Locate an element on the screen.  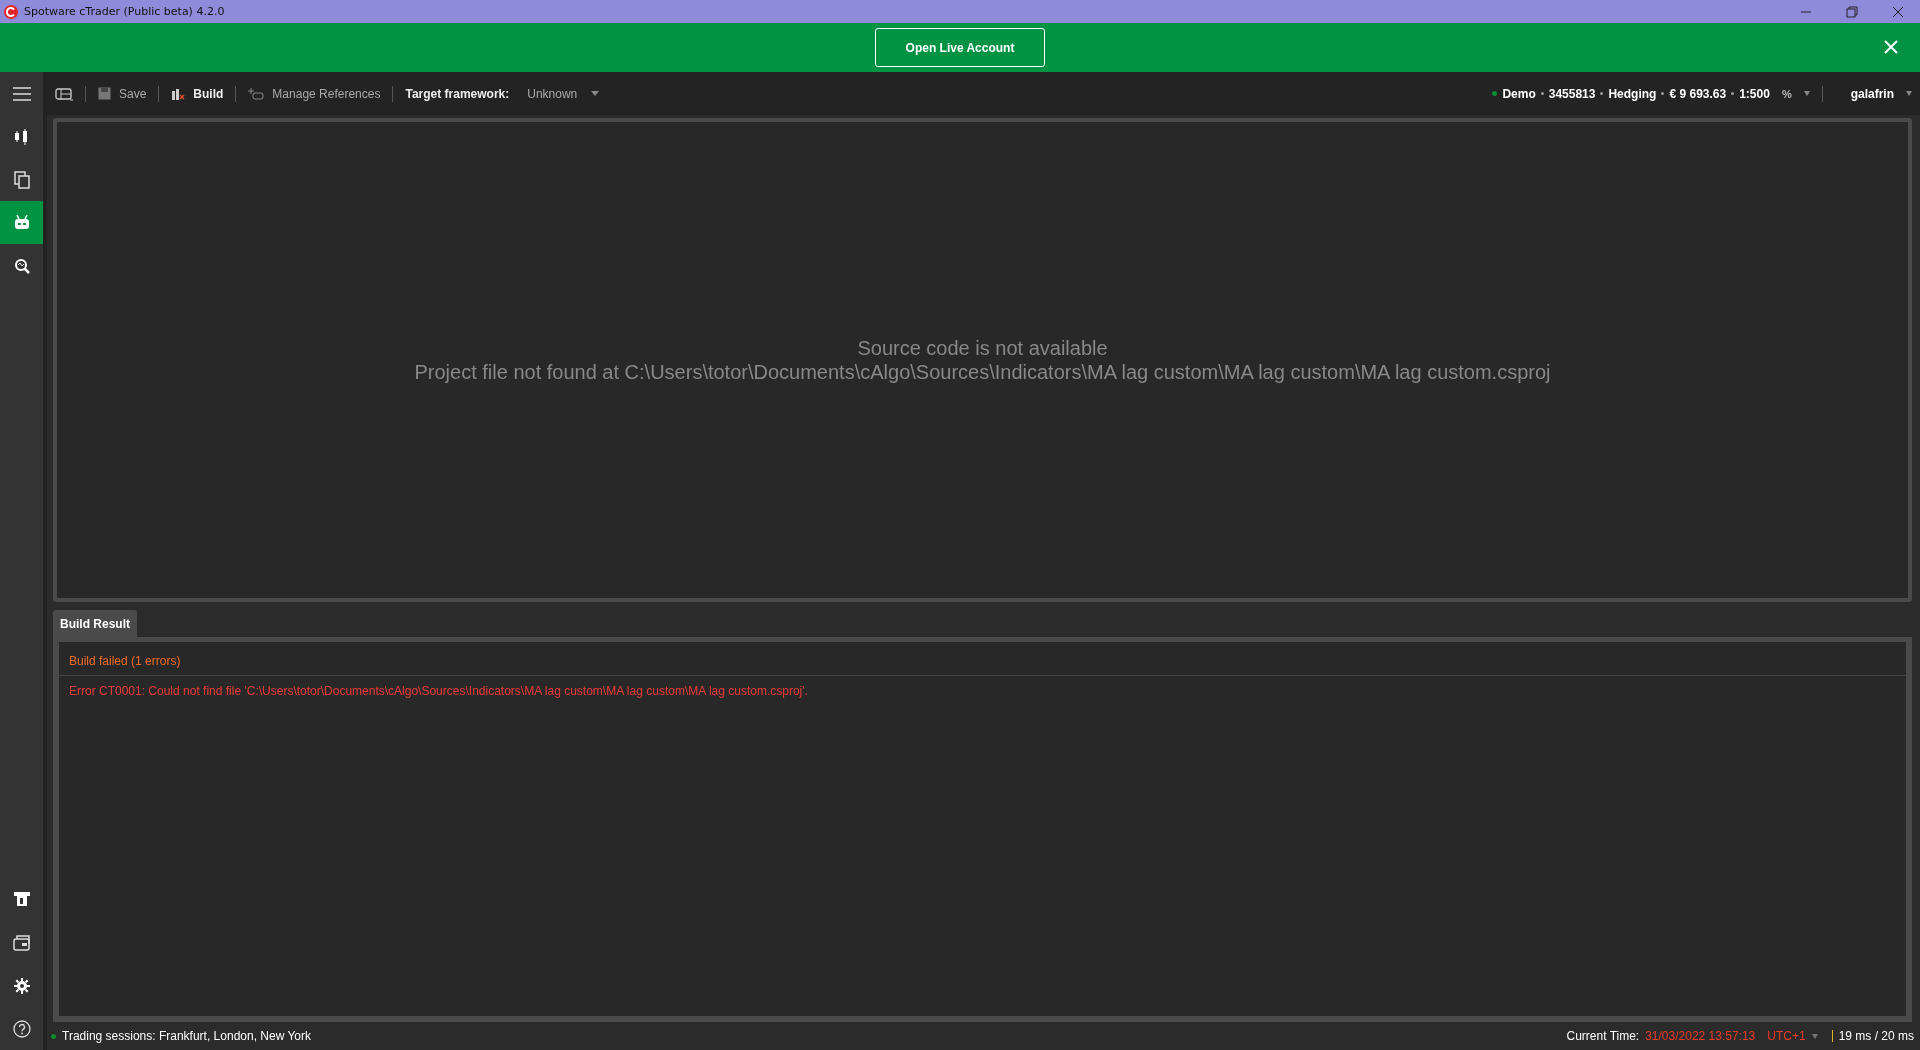
account-info-text: Demo is located at coordinates (1519, 93).